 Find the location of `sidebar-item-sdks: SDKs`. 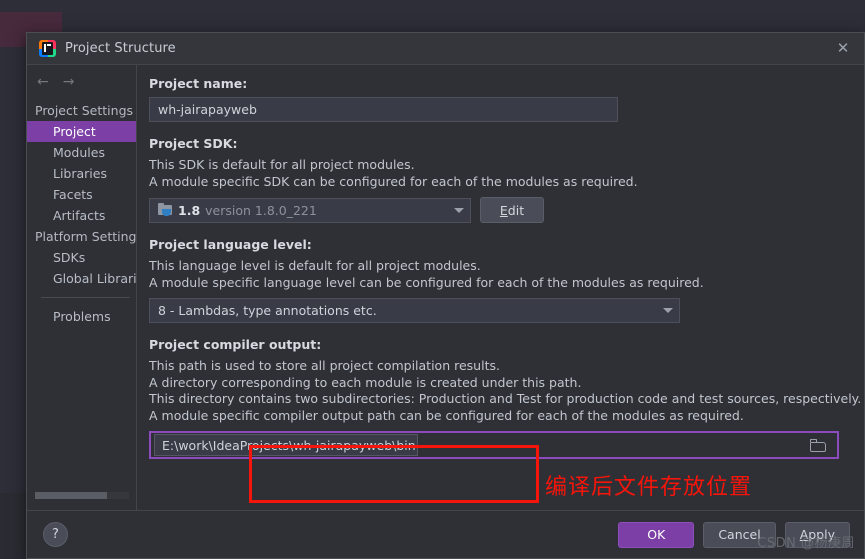

sidebar-item-sdks: SDKs is located at coordinates (81, 257).